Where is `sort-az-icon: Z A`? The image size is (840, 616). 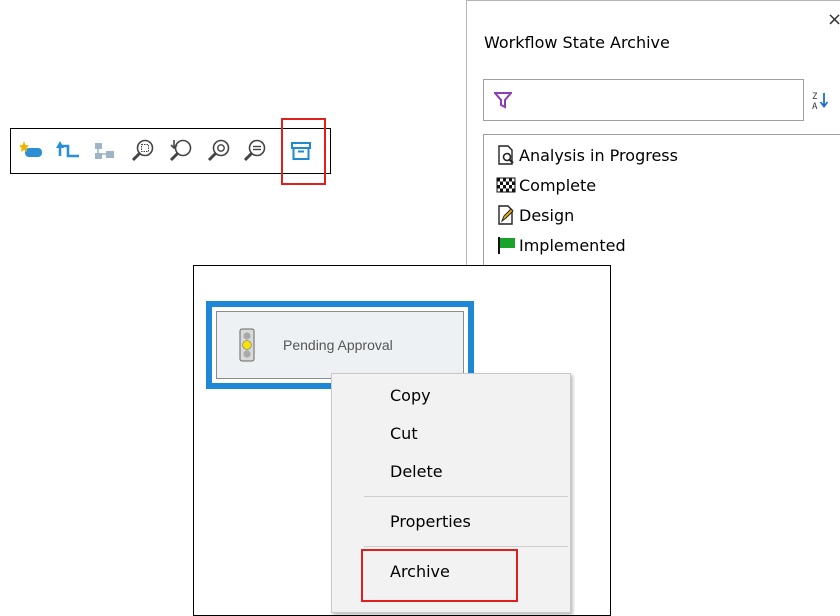 sort-az-icon: Z A is located at coordinates (821, 101).